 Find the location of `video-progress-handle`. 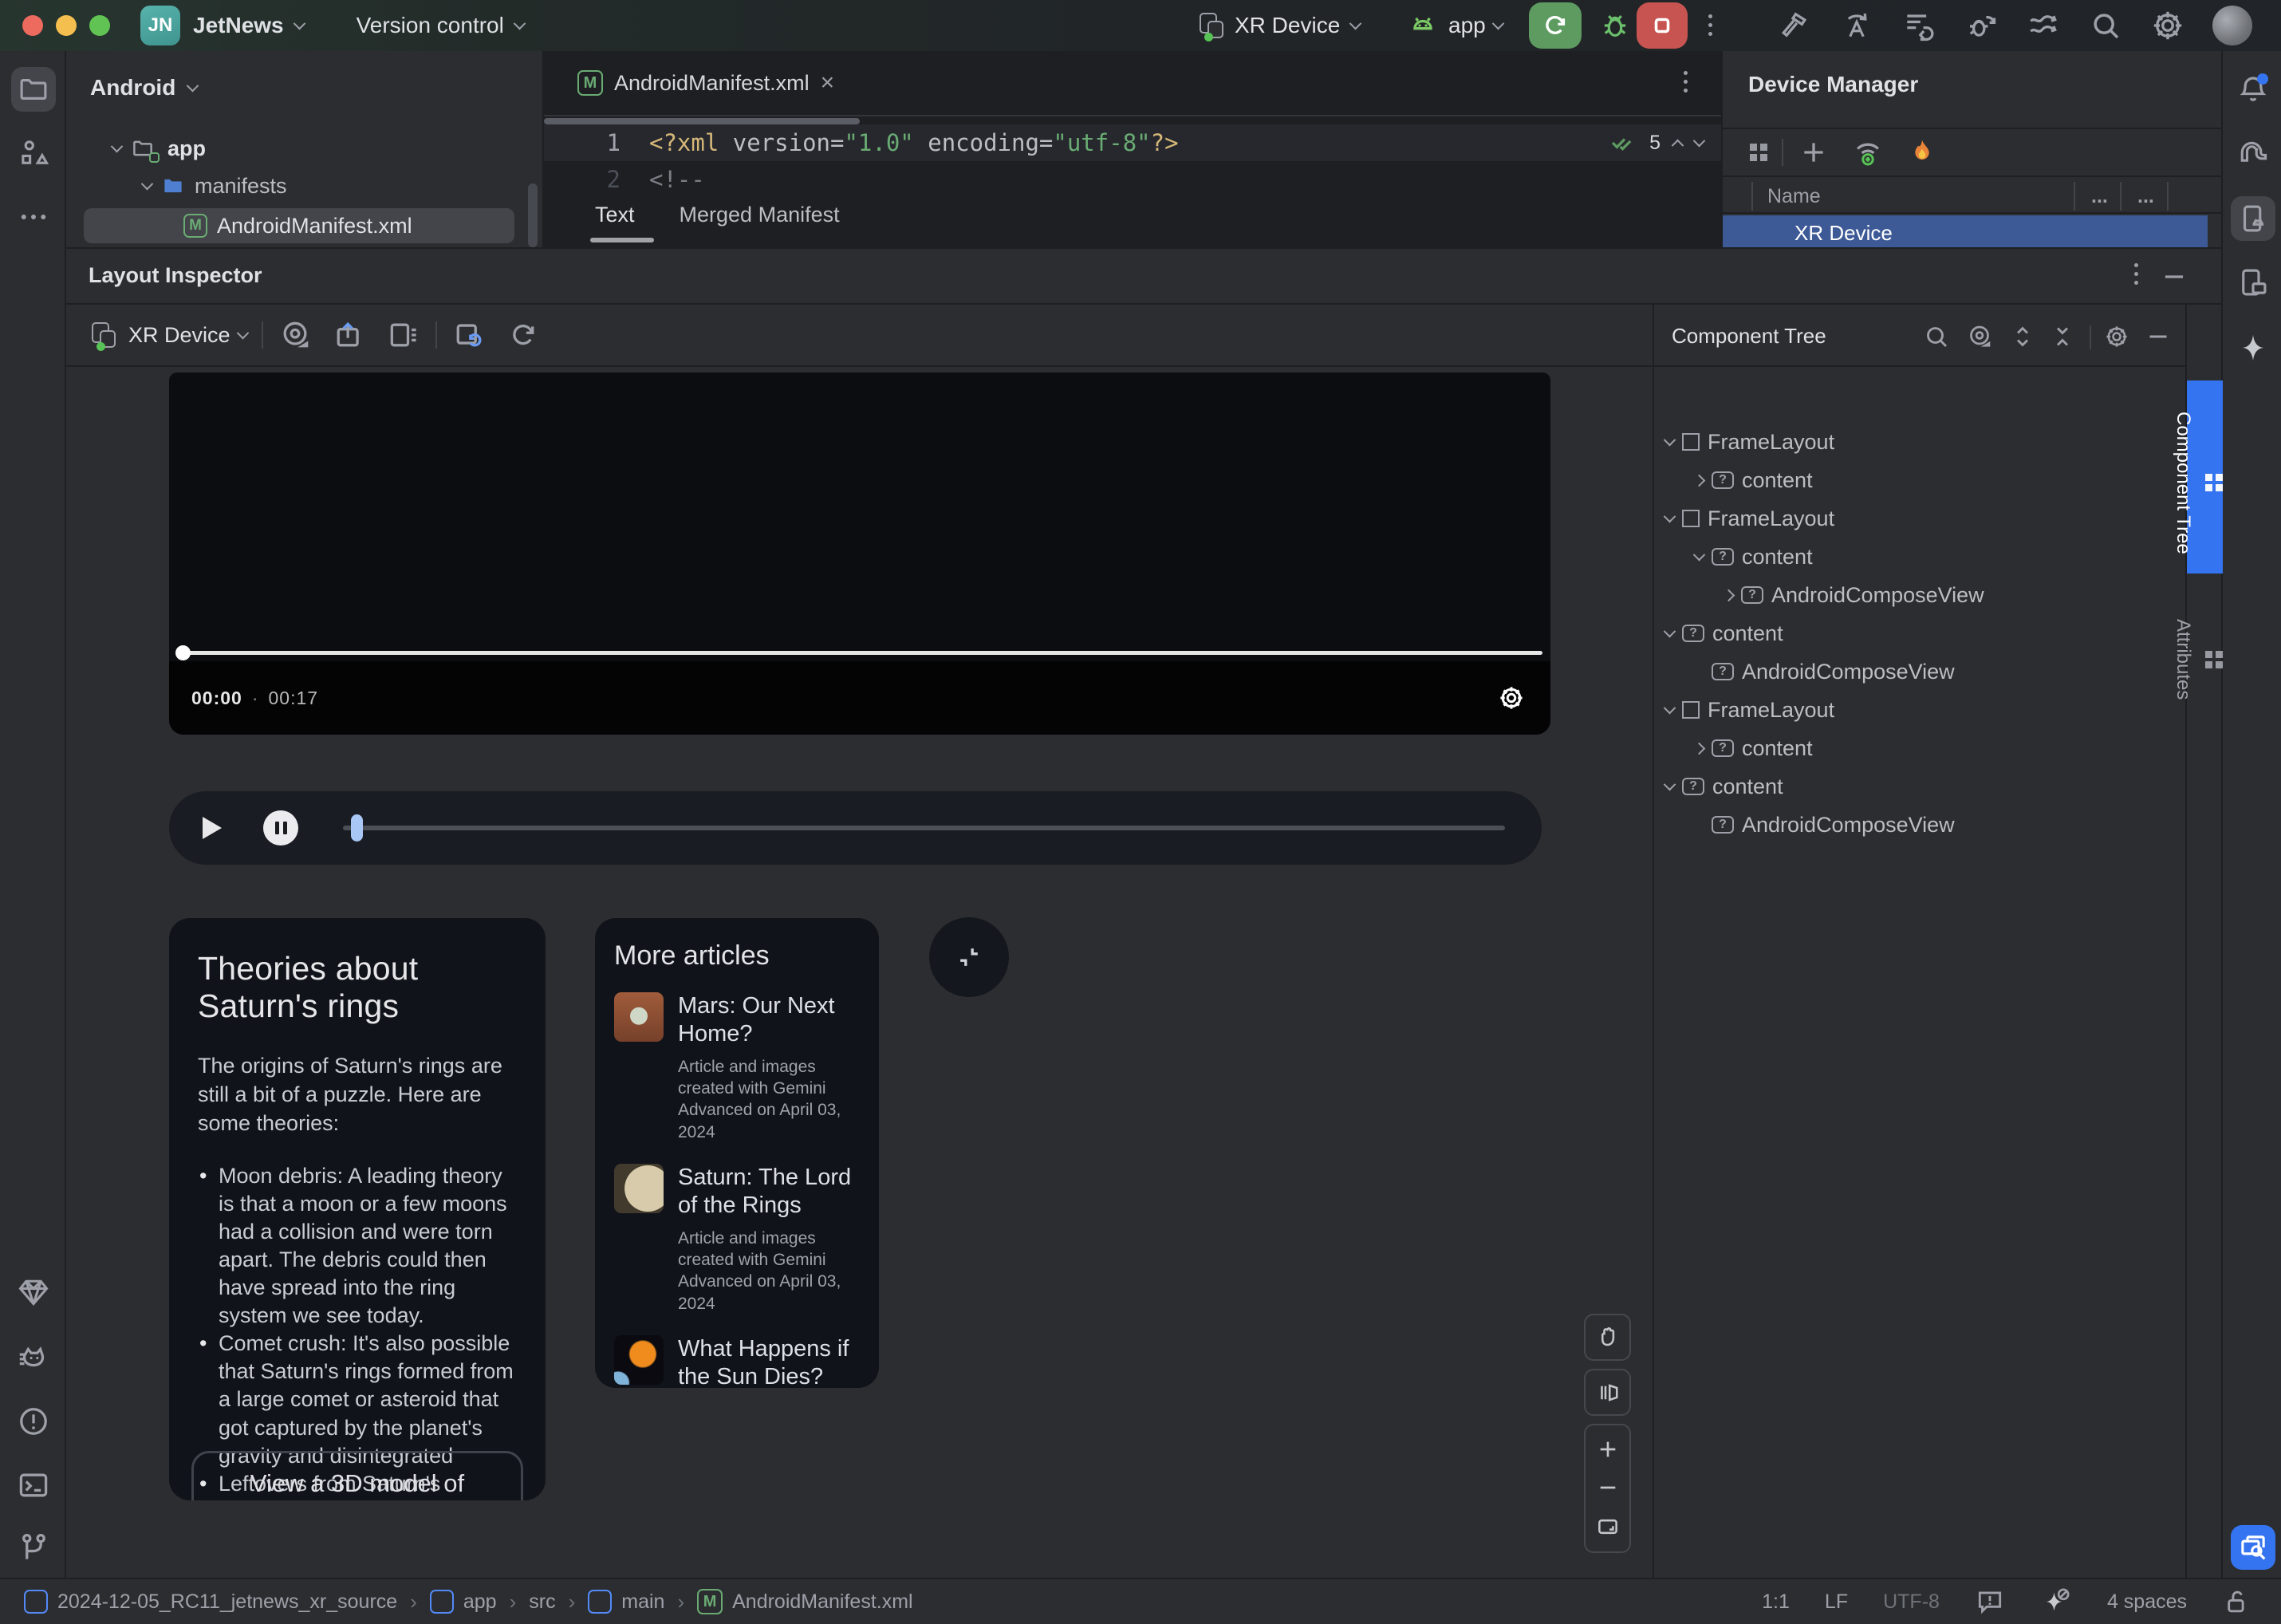

video-progress-handle is located at coordinates (183, 653).